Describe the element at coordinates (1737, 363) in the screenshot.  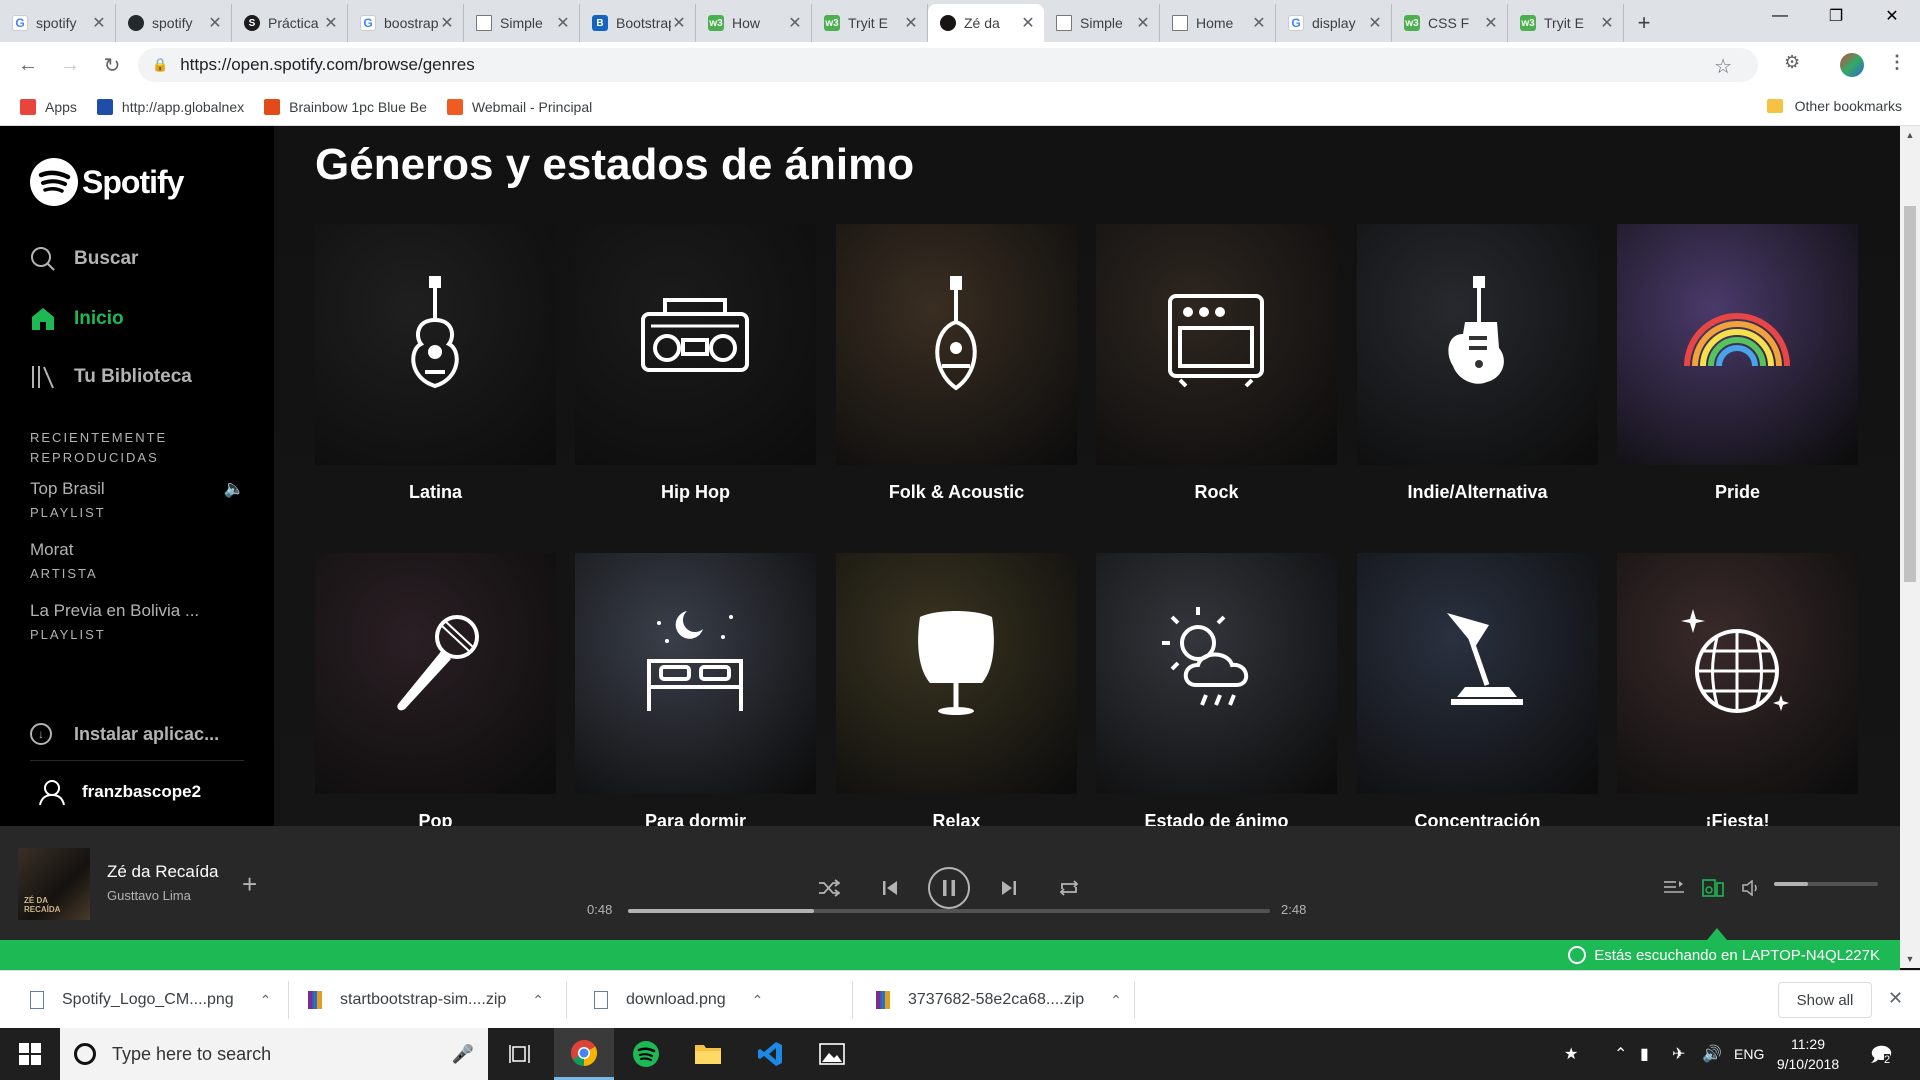
I see `genre-card: Pride` at that location.